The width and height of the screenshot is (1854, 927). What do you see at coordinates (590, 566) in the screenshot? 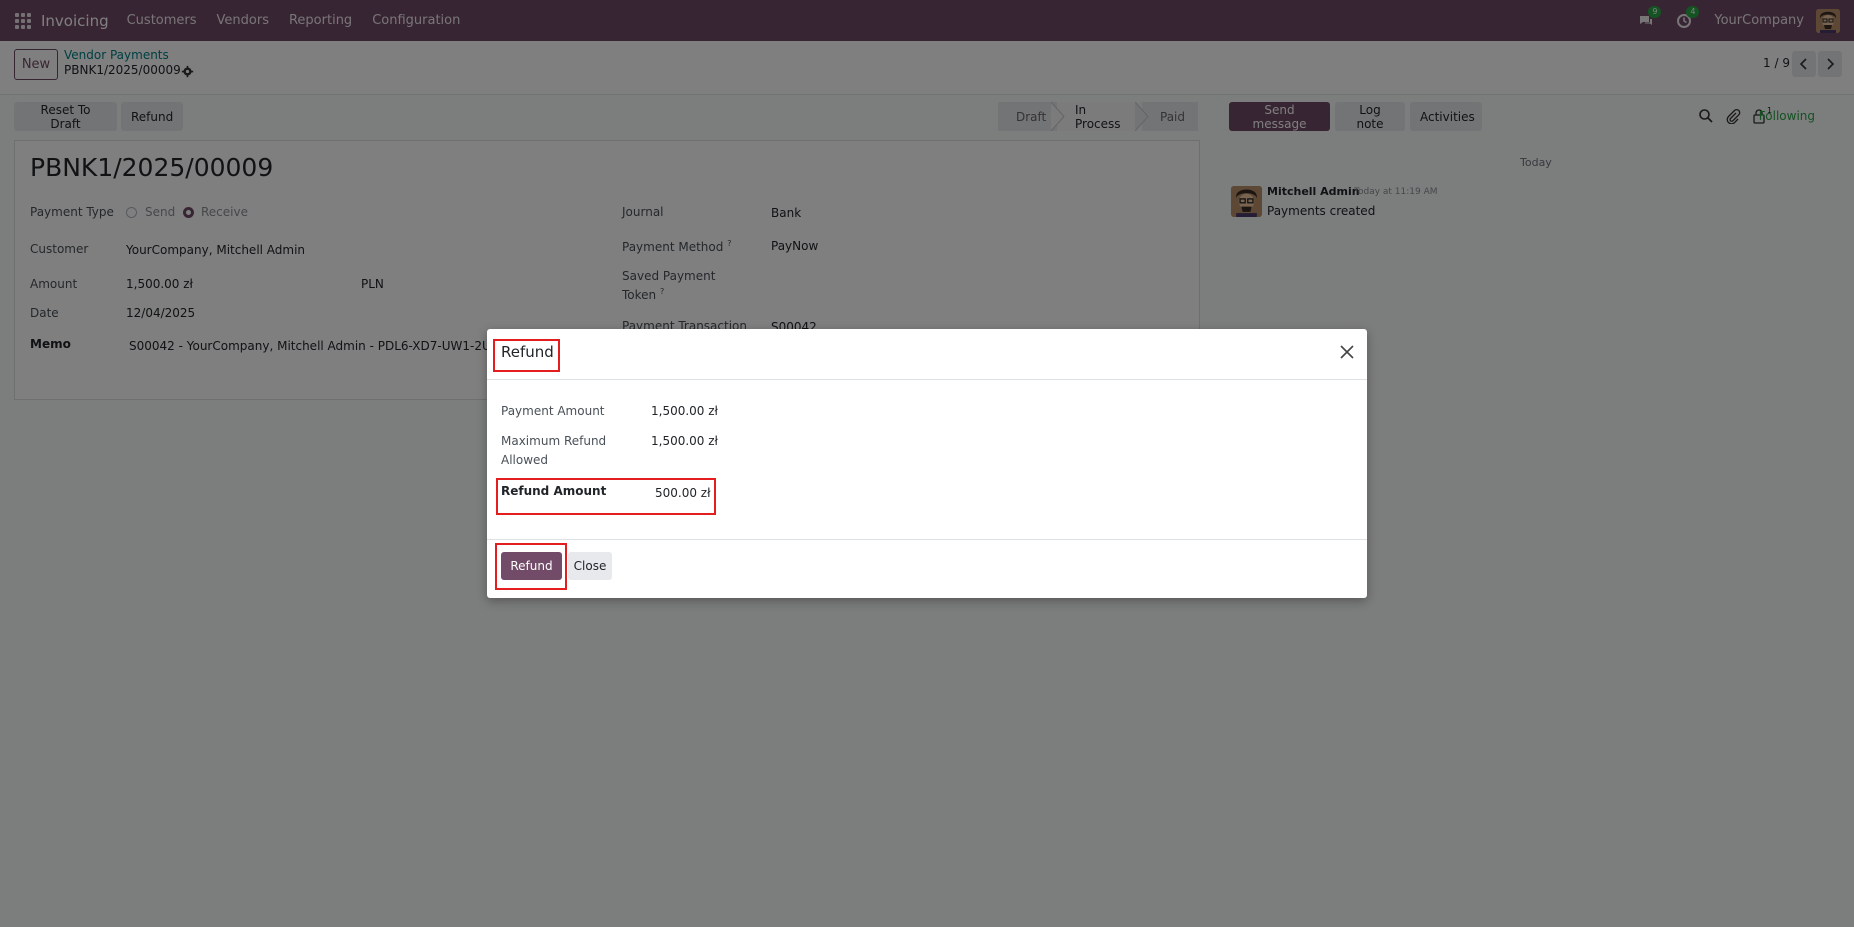
I see `close-button: Close` at bounding box center [590, 566].